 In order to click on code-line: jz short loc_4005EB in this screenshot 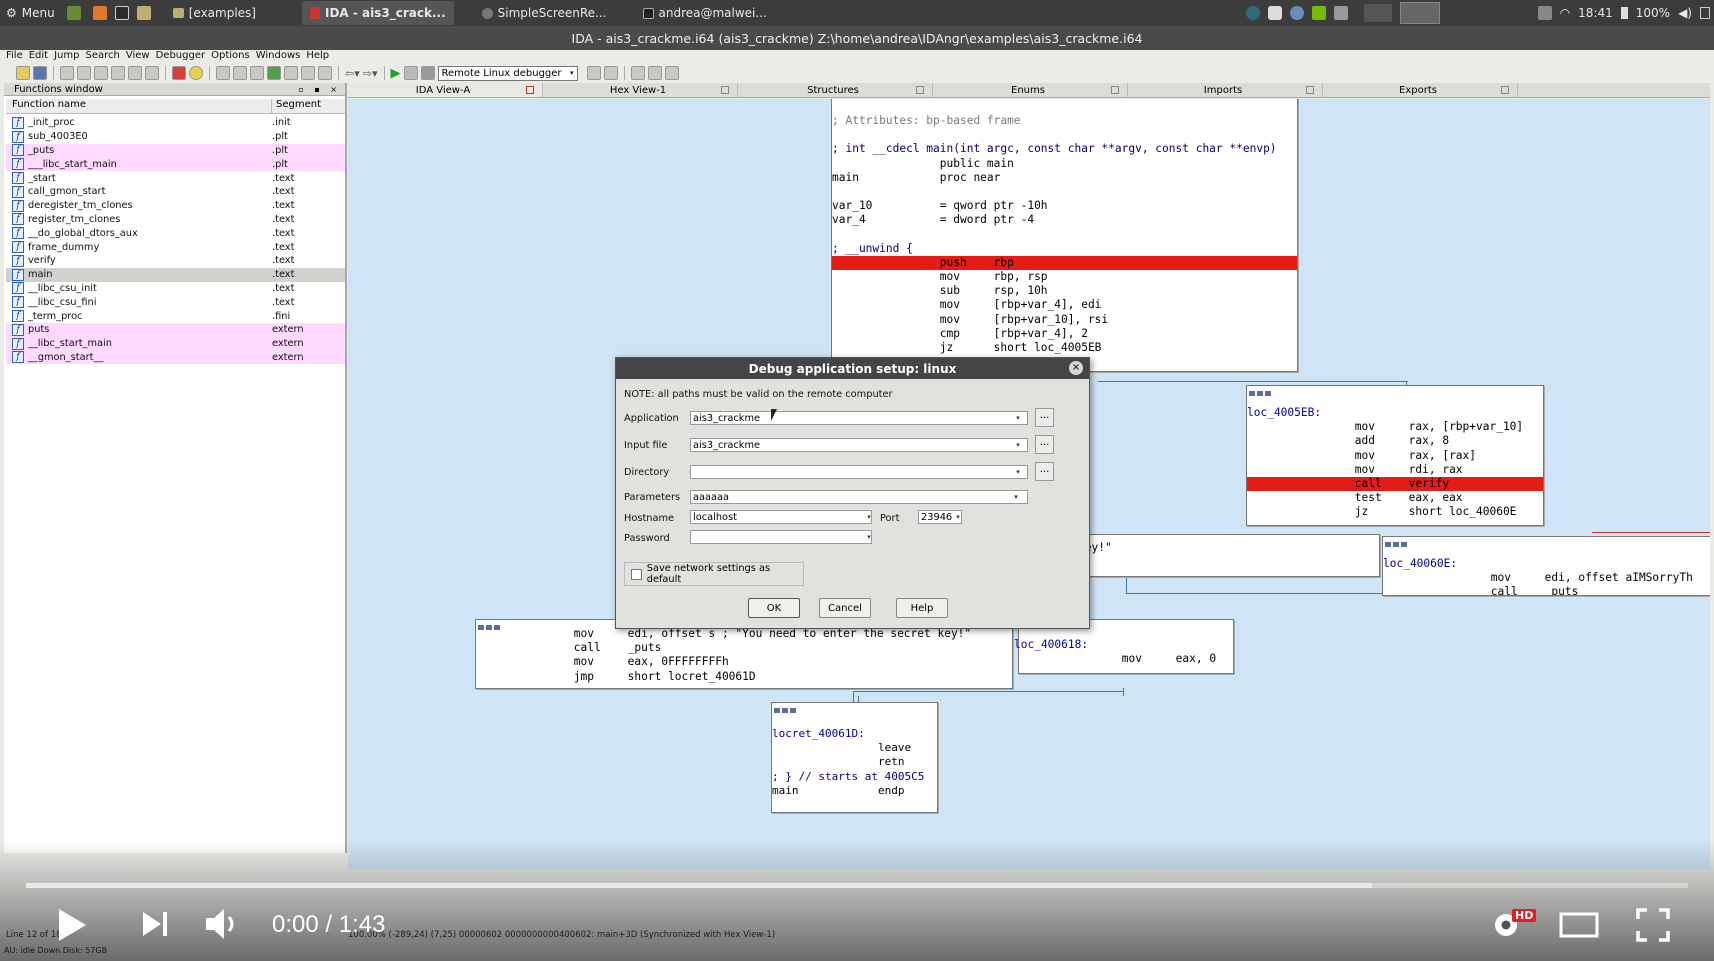, I will do `click(1064, 348)`.